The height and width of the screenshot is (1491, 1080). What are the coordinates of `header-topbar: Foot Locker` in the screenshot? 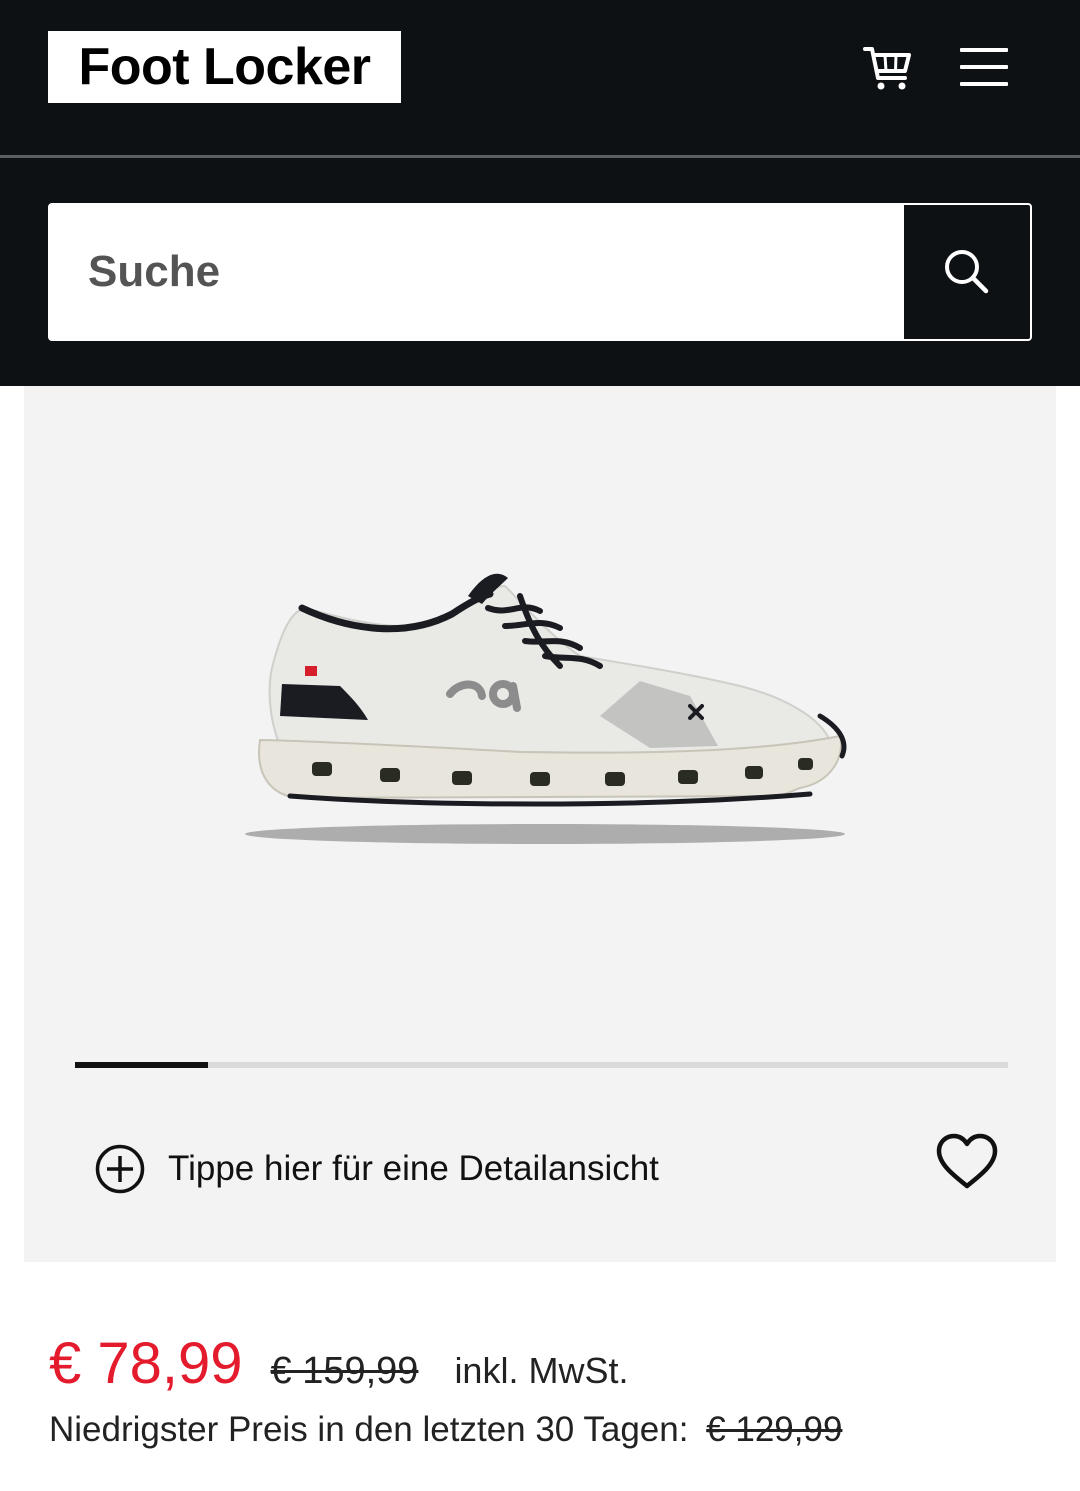 It's located at (540, 77).